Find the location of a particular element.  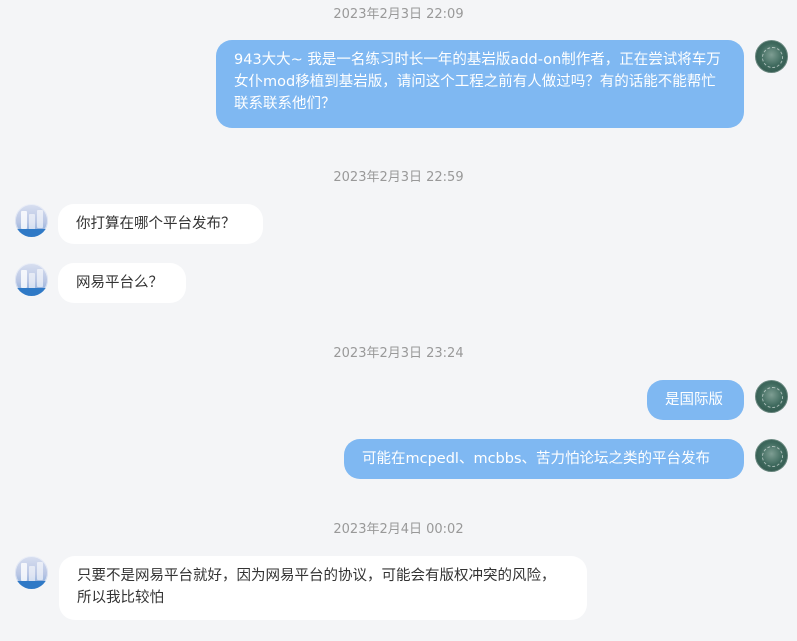

message-bubble-received: 你打算在哪个平台发布？ is located at coordinates (160, 224).